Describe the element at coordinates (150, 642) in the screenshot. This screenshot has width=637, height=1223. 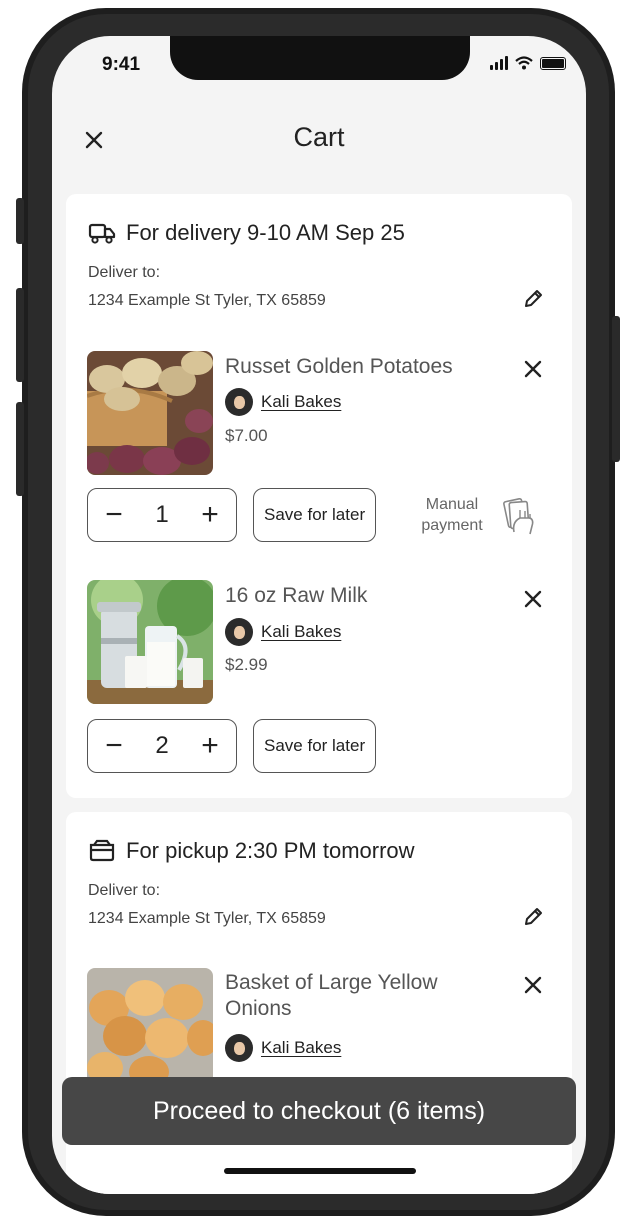
I see `raw-milk-image` at that location.